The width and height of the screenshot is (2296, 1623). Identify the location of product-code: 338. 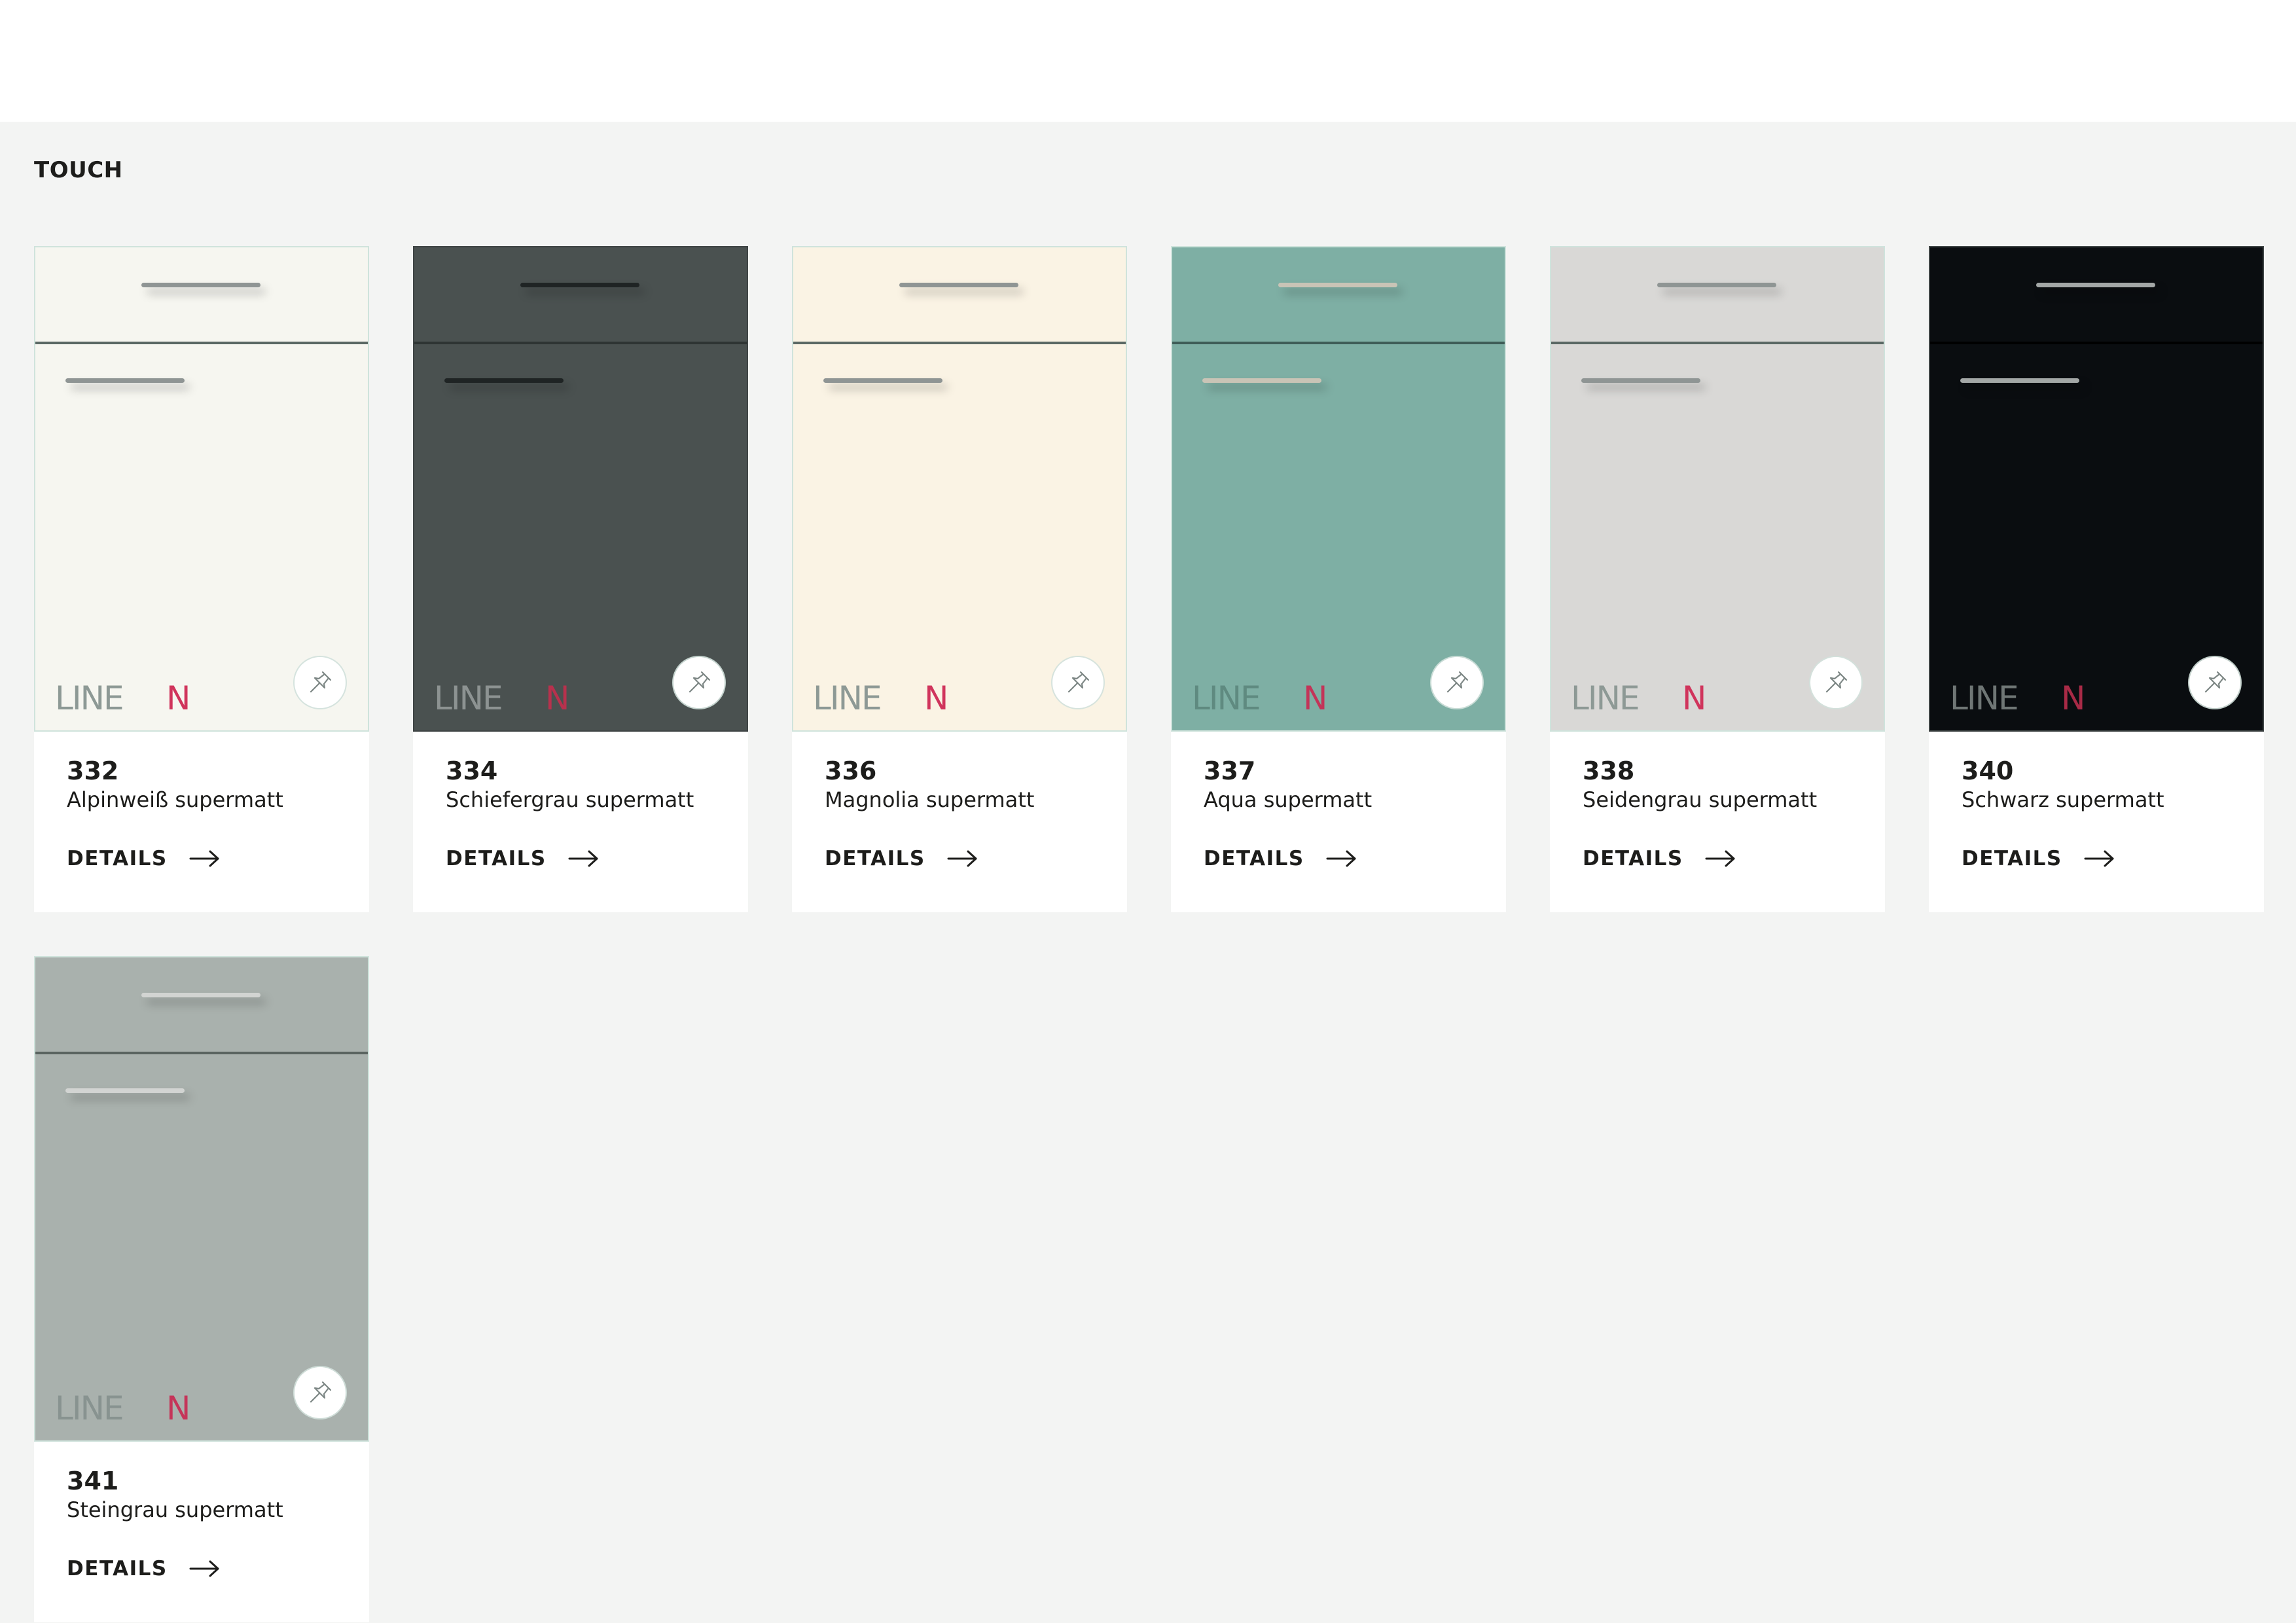
(1609, 771).